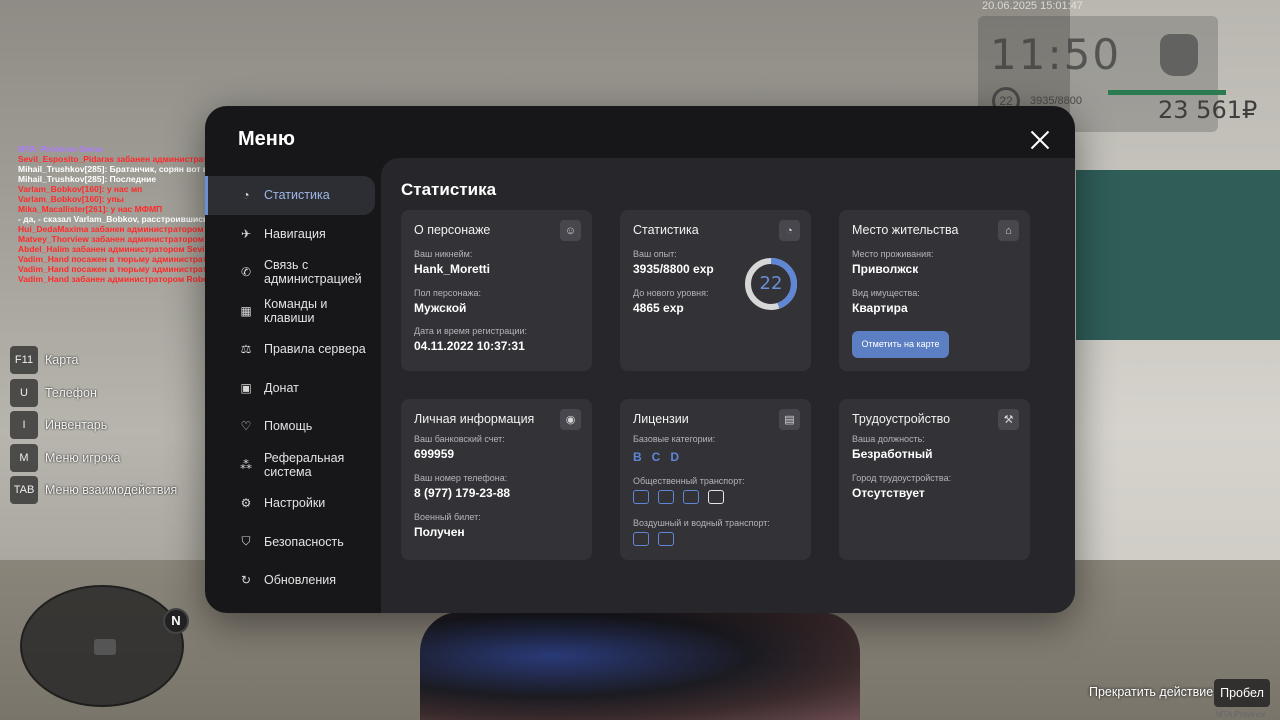 The height and width of the screenshot is (720, 1280). Describe the element at coordinates (448, 293) in the screenshot. I see `field-label: Пол персонажа:` at that location.